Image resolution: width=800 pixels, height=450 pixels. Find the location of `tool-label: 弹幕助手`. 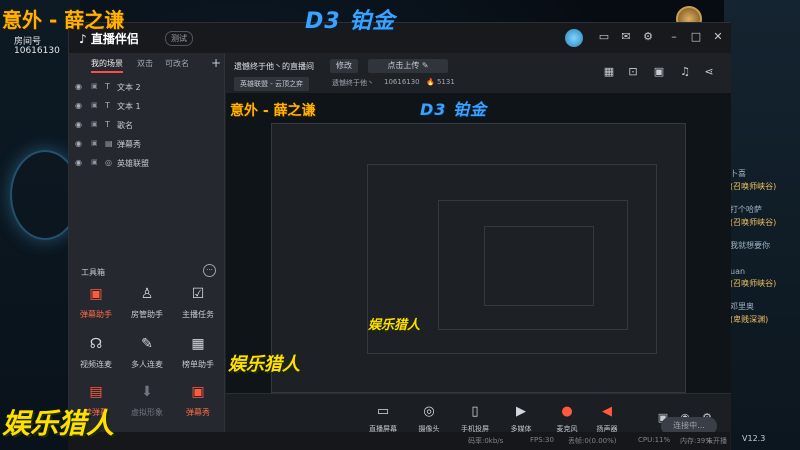

tool-label: 弹幕助手 is located at coordinates (96, 314).